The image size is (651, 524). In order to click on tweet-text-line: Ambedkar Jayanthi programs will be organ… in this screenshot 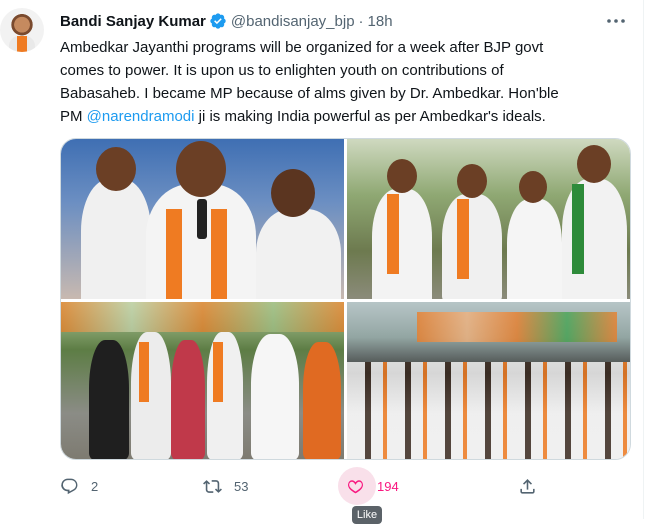, I will do `click(302, 47)`.